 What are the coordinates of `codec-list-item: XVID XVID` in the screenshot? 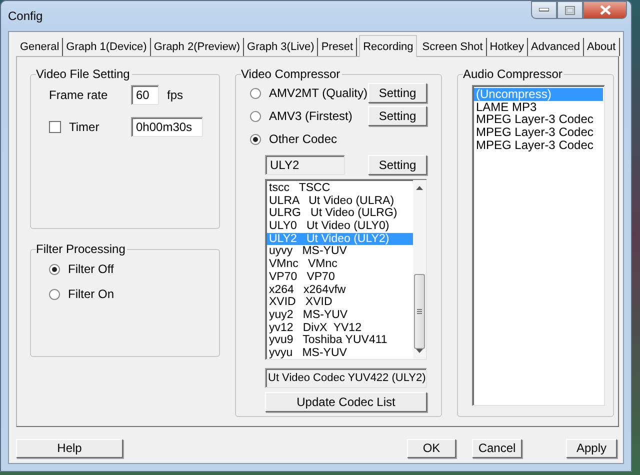 It's located at (340, 302).